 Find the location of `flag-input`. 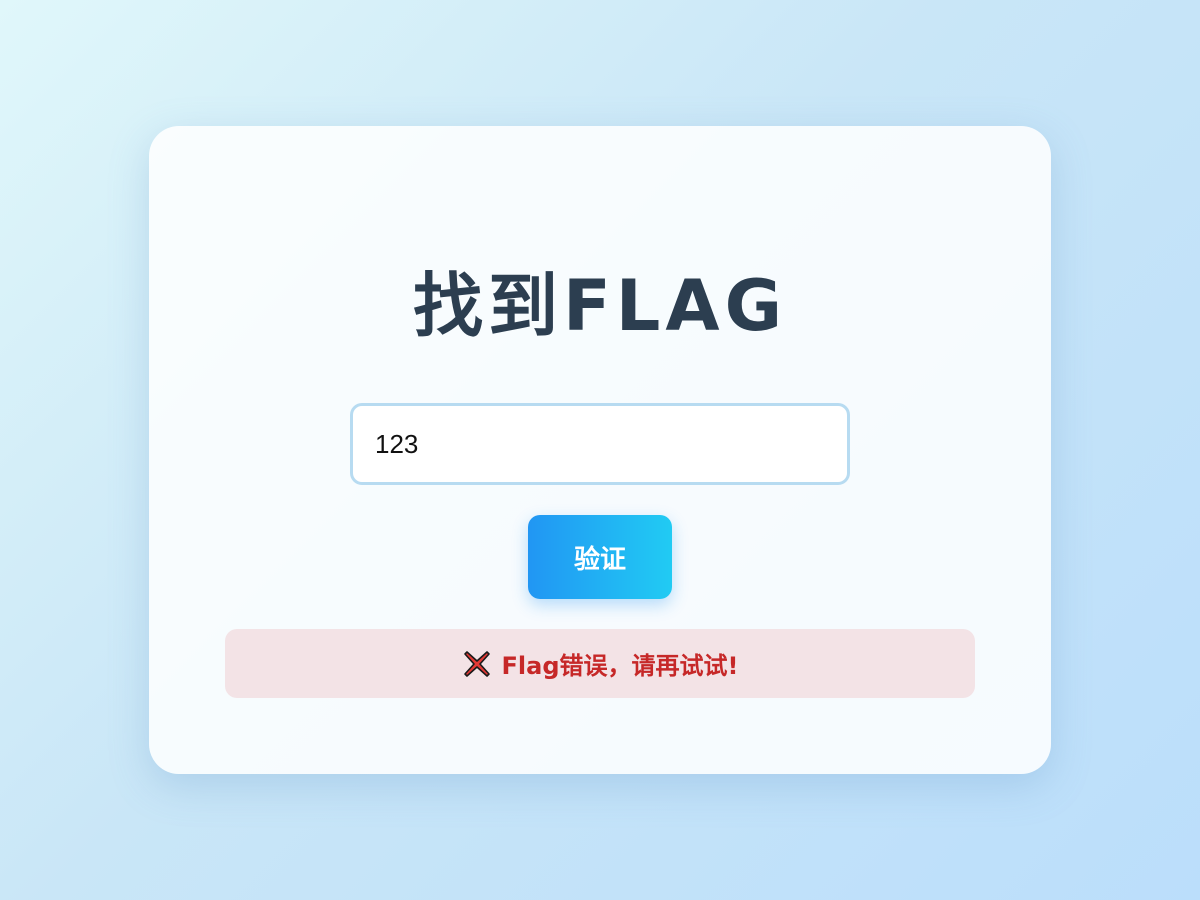

flag-input is located at coordinates (600, 444).